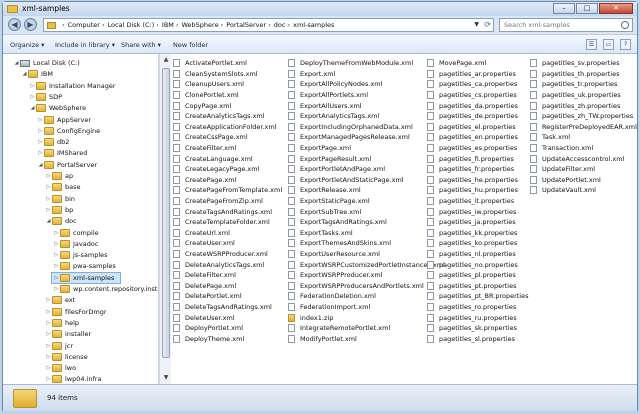 The width and height of the screenshot is (640, 414). What do you see at coordinates (227, 285) in the screenshot?
I see `file-item: DeletePage.xml` at bounding box center [227, 285].